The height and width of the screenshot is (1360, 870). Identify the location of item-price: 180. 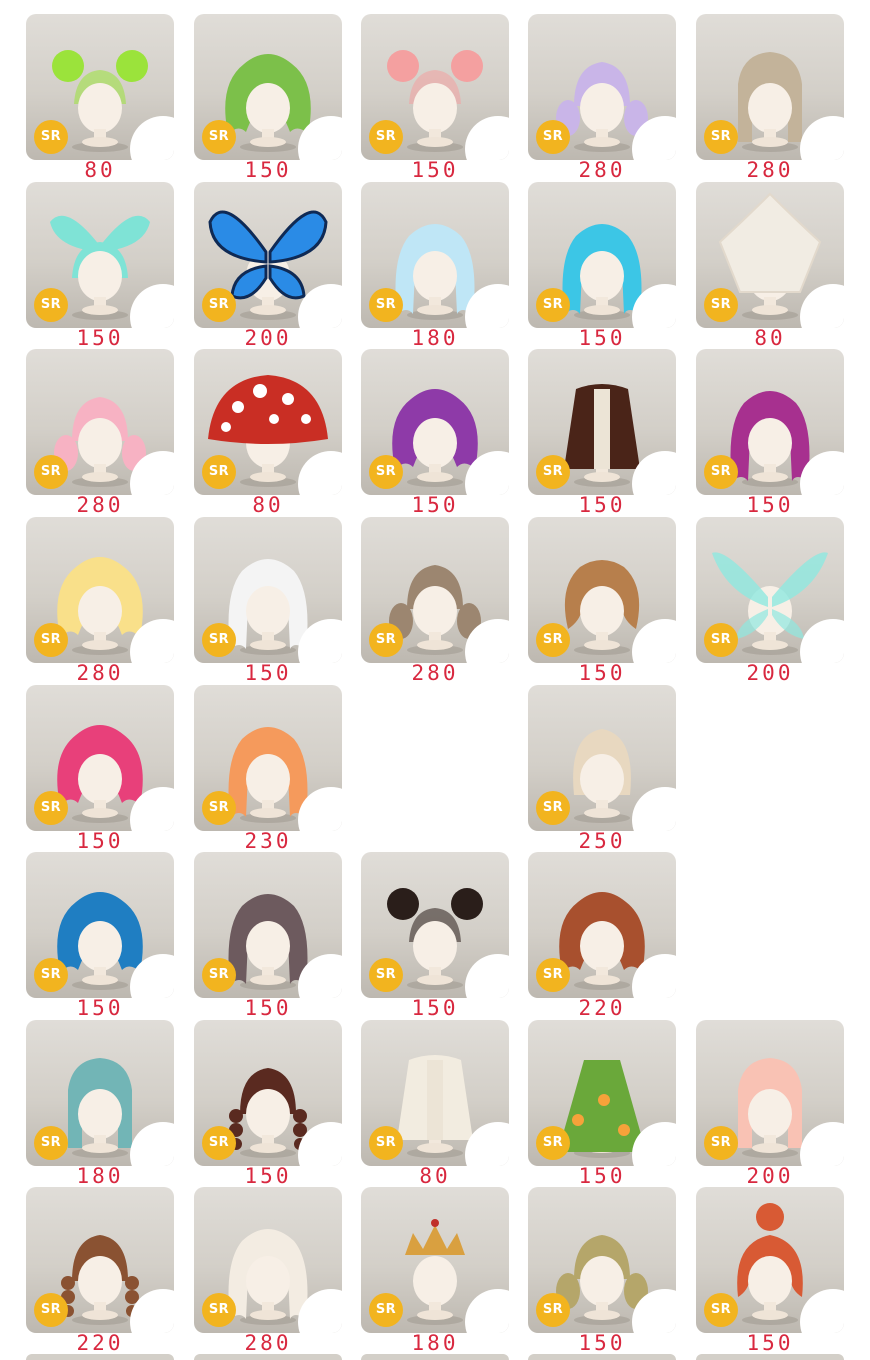
(100, 1176).